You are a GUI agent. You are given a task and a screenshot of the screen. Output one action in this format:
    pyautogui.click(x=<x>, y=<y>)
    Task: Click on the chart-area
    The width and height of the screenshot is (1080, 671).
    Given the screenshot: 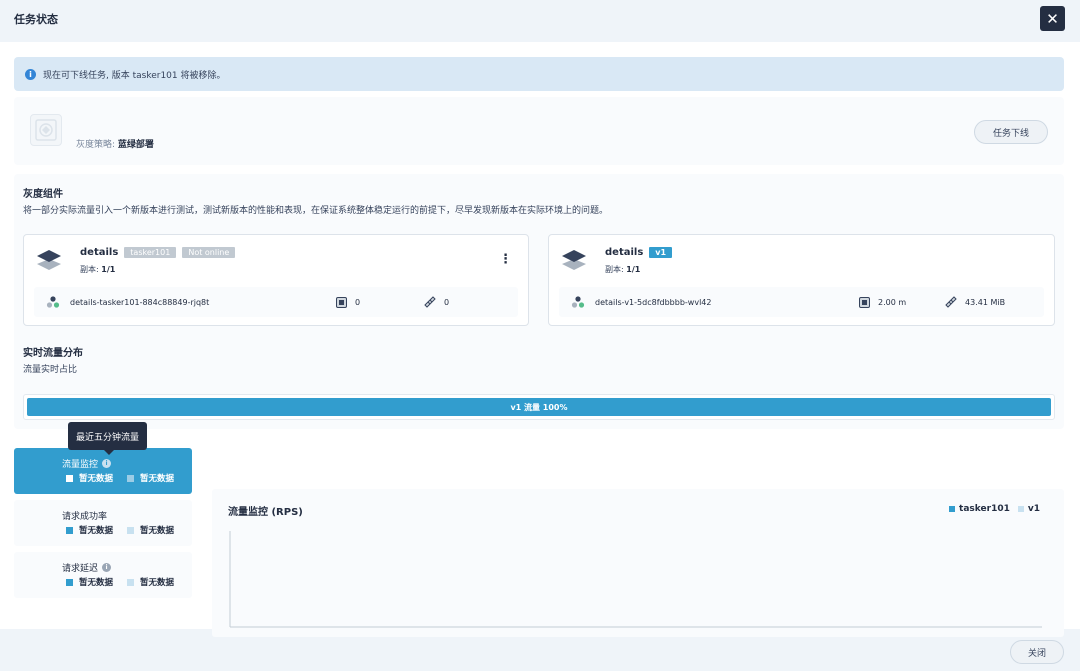 What is the action you would take?
    pyautogui.click(x=635, y=579)
    